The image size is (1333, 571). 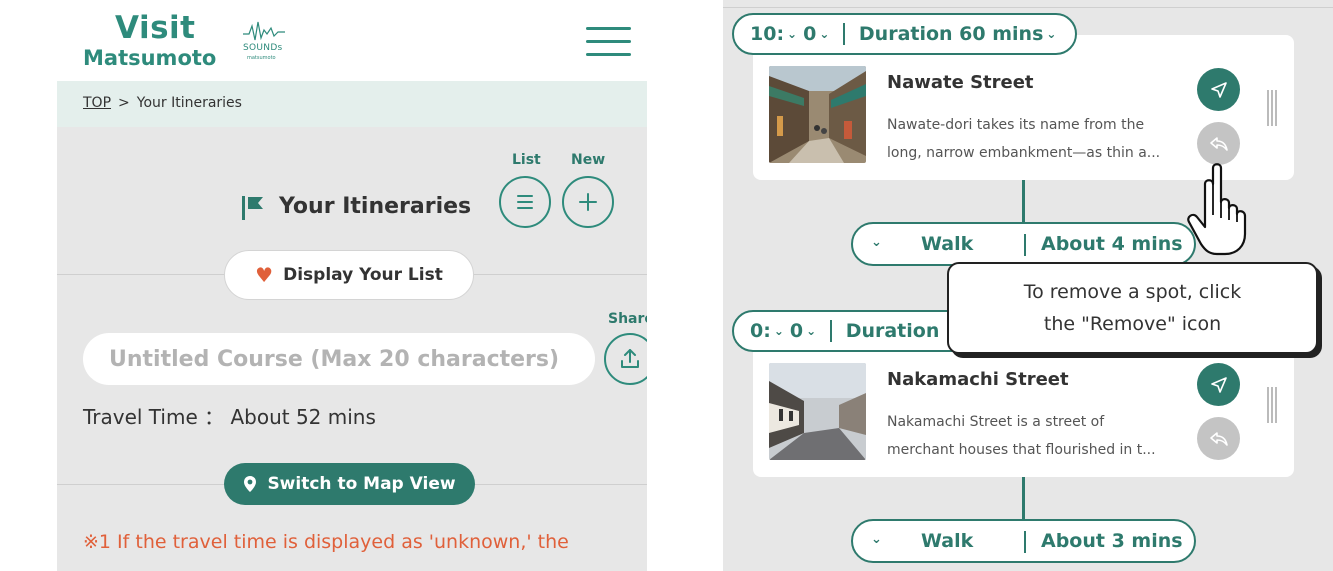 I want to click on map-pin-icon, so click(x=250, y=484).